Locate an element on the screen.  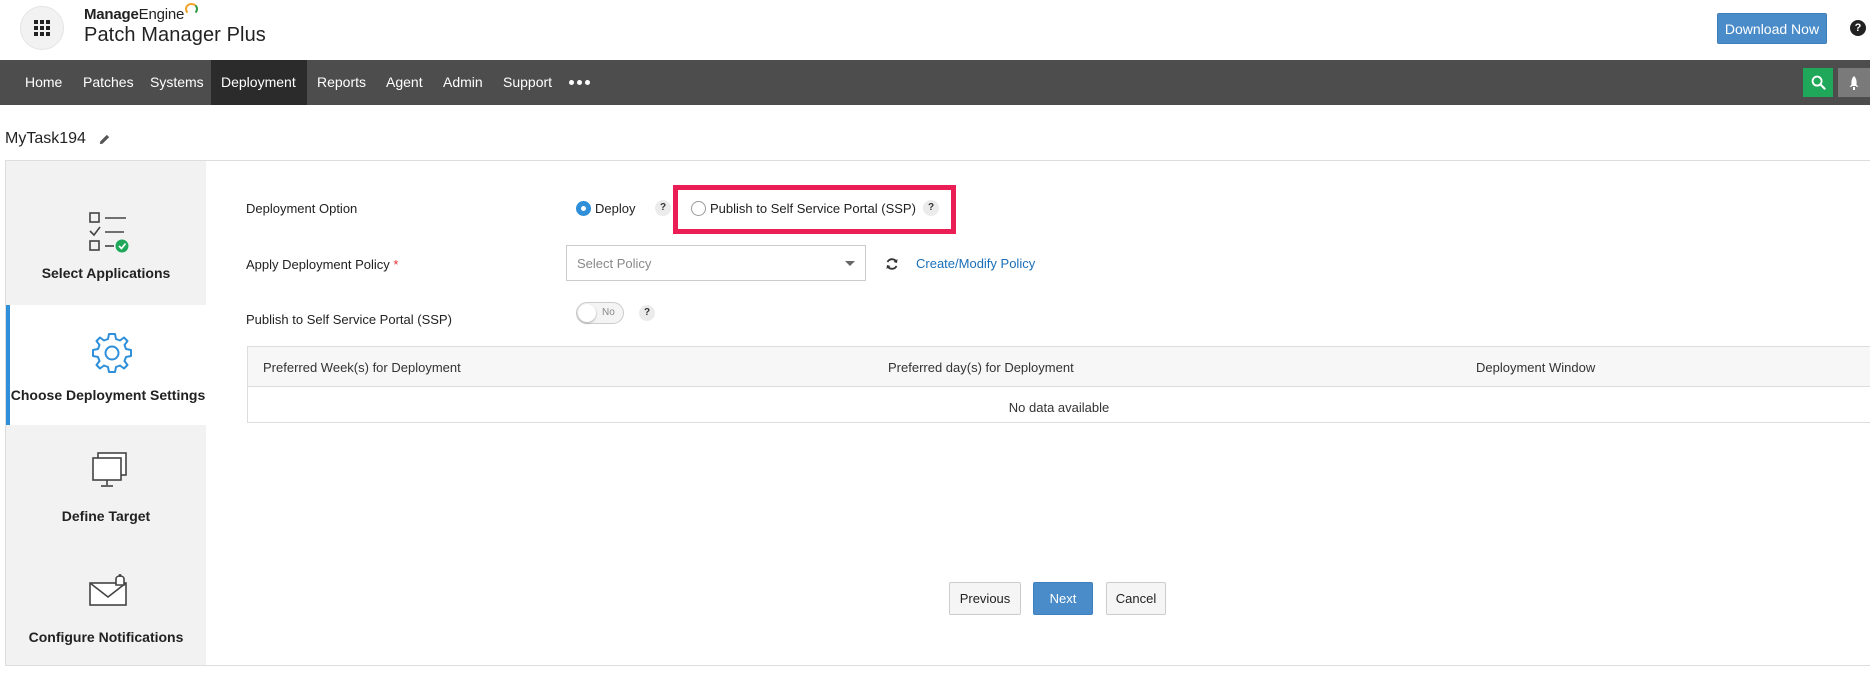
step-define-target: Define Target is located at coordinates (106, 485).